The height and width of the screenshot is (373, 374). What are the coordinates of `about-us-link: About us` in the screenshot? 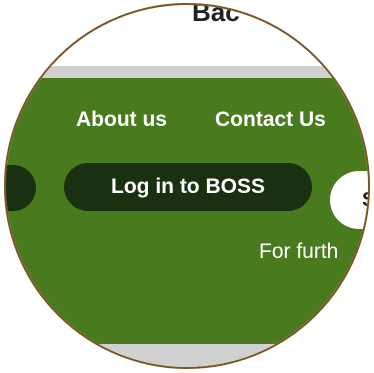 It's located at (121, 120).